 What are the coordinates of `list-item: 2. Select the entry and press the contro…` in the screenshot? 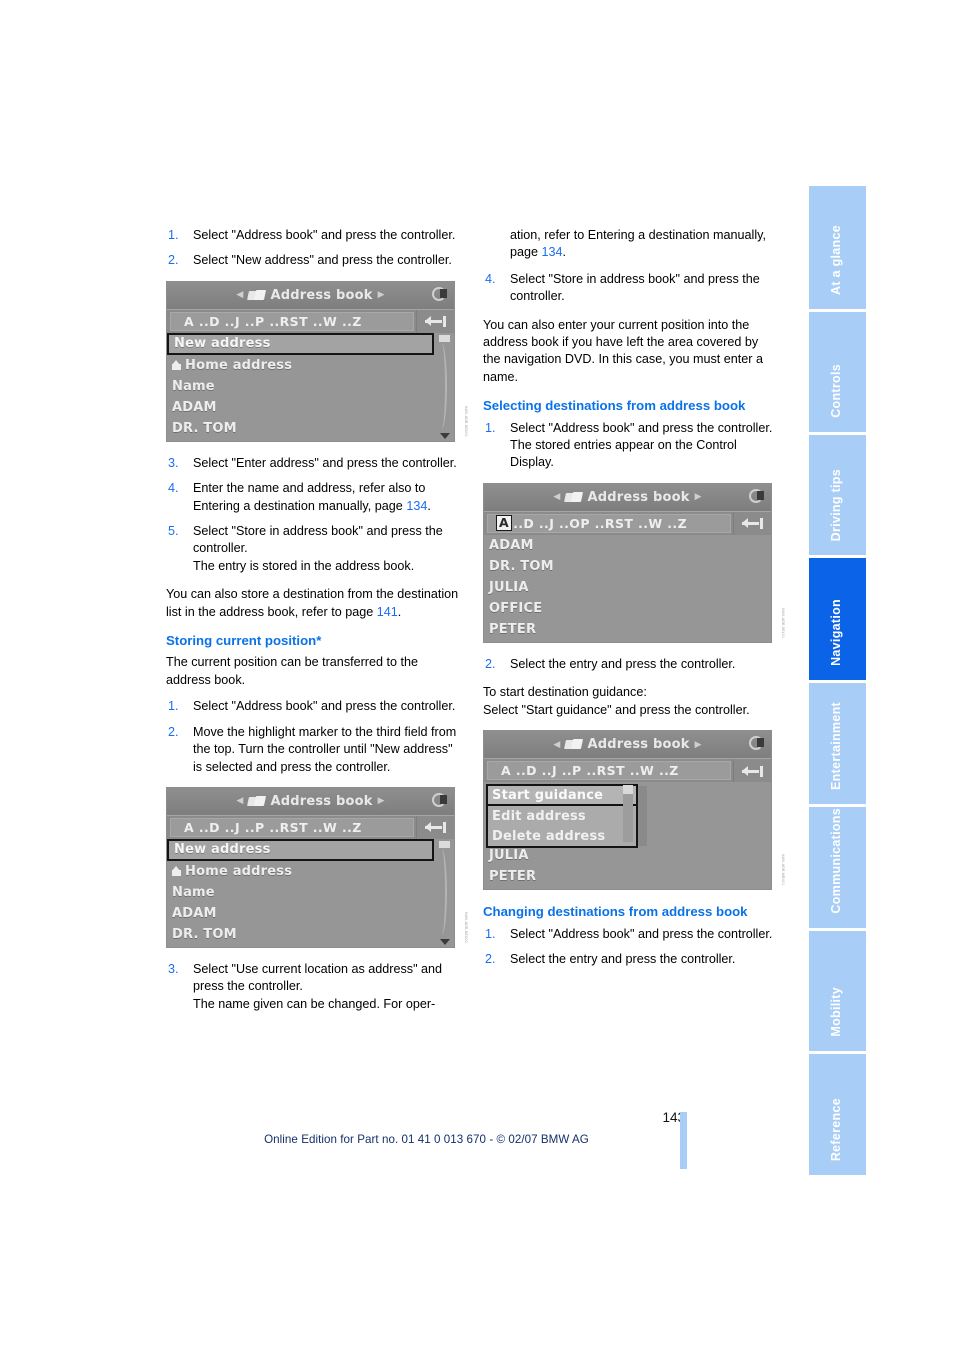 It's located at (631, 959).